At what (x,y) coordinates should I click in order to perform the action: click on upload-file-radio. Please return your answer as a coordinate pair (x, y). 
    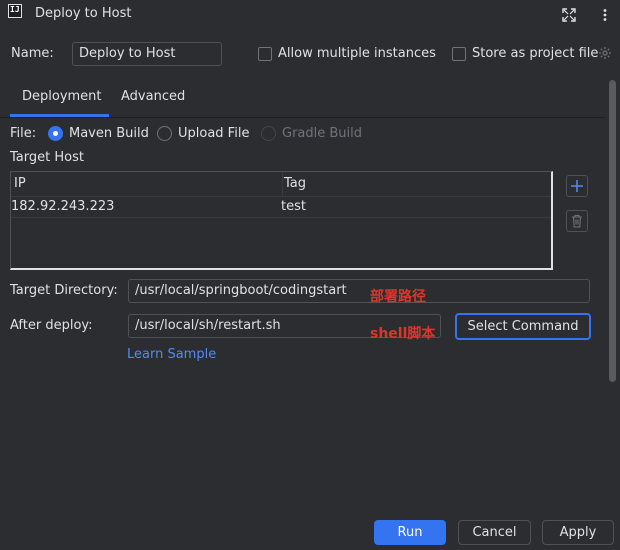
    Looking at the image, I should click on (164, 133).